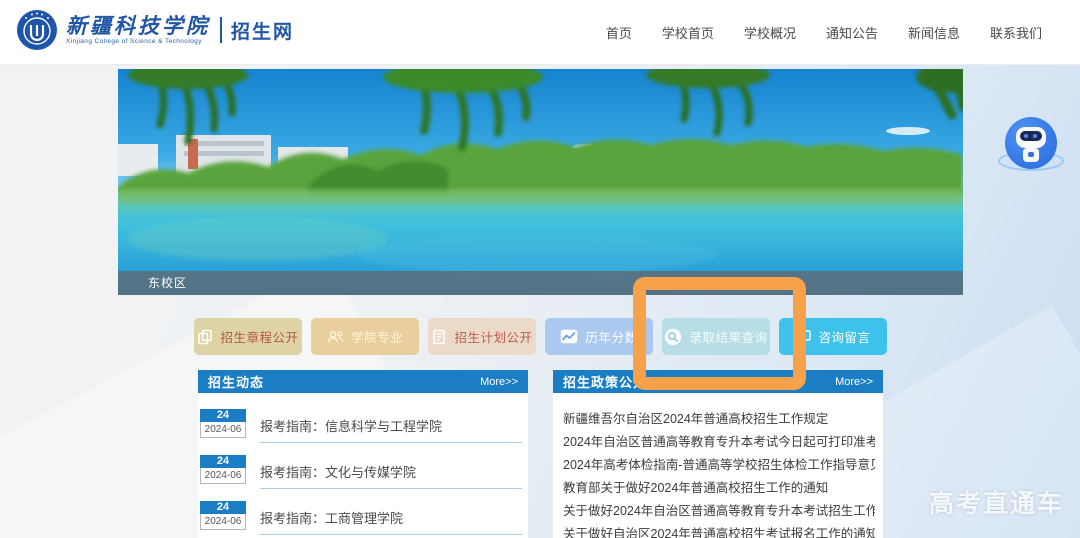 This screenshot has width=1080, height=538. What do you see at coordinates (338, 471) in the screenshot?
I see `news-title: 报考指南：文化与传媒学院` at bounding box center [338, 471].